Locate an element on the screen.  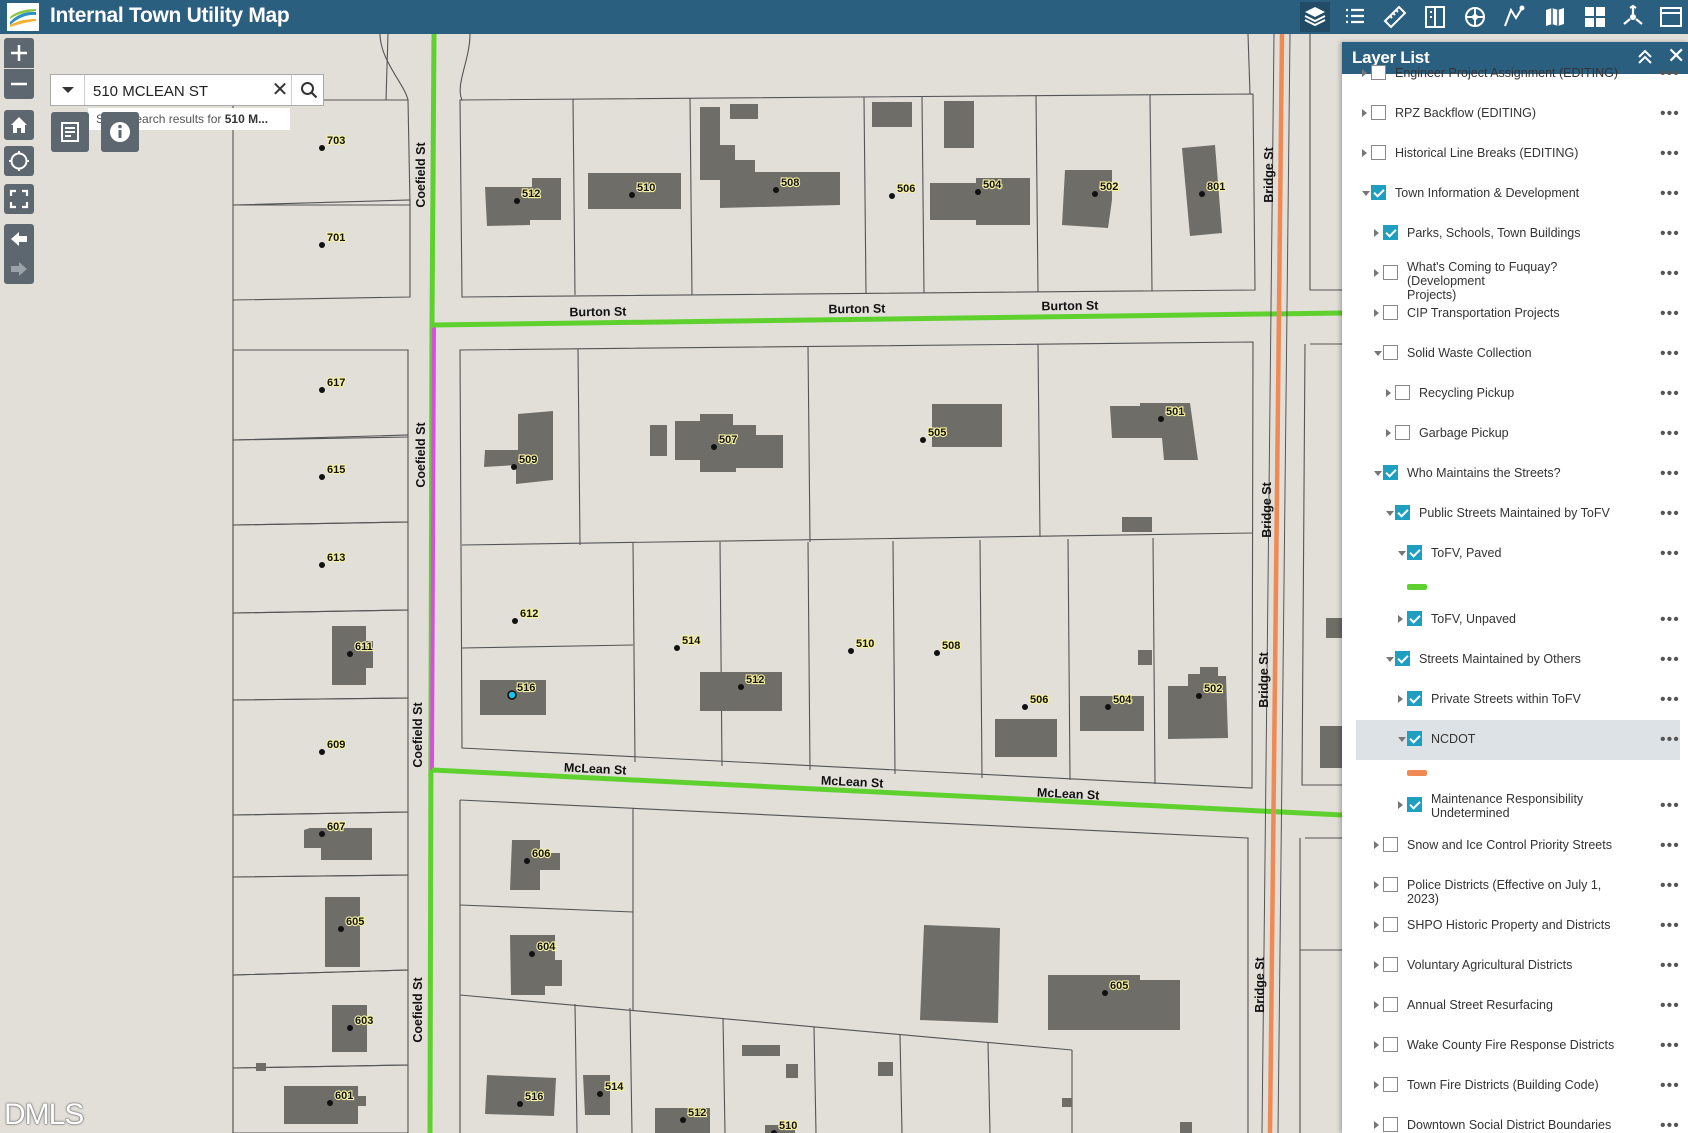
layer-row: Who Maintains the Streets? ••• is located at coordinates (1515, 474).